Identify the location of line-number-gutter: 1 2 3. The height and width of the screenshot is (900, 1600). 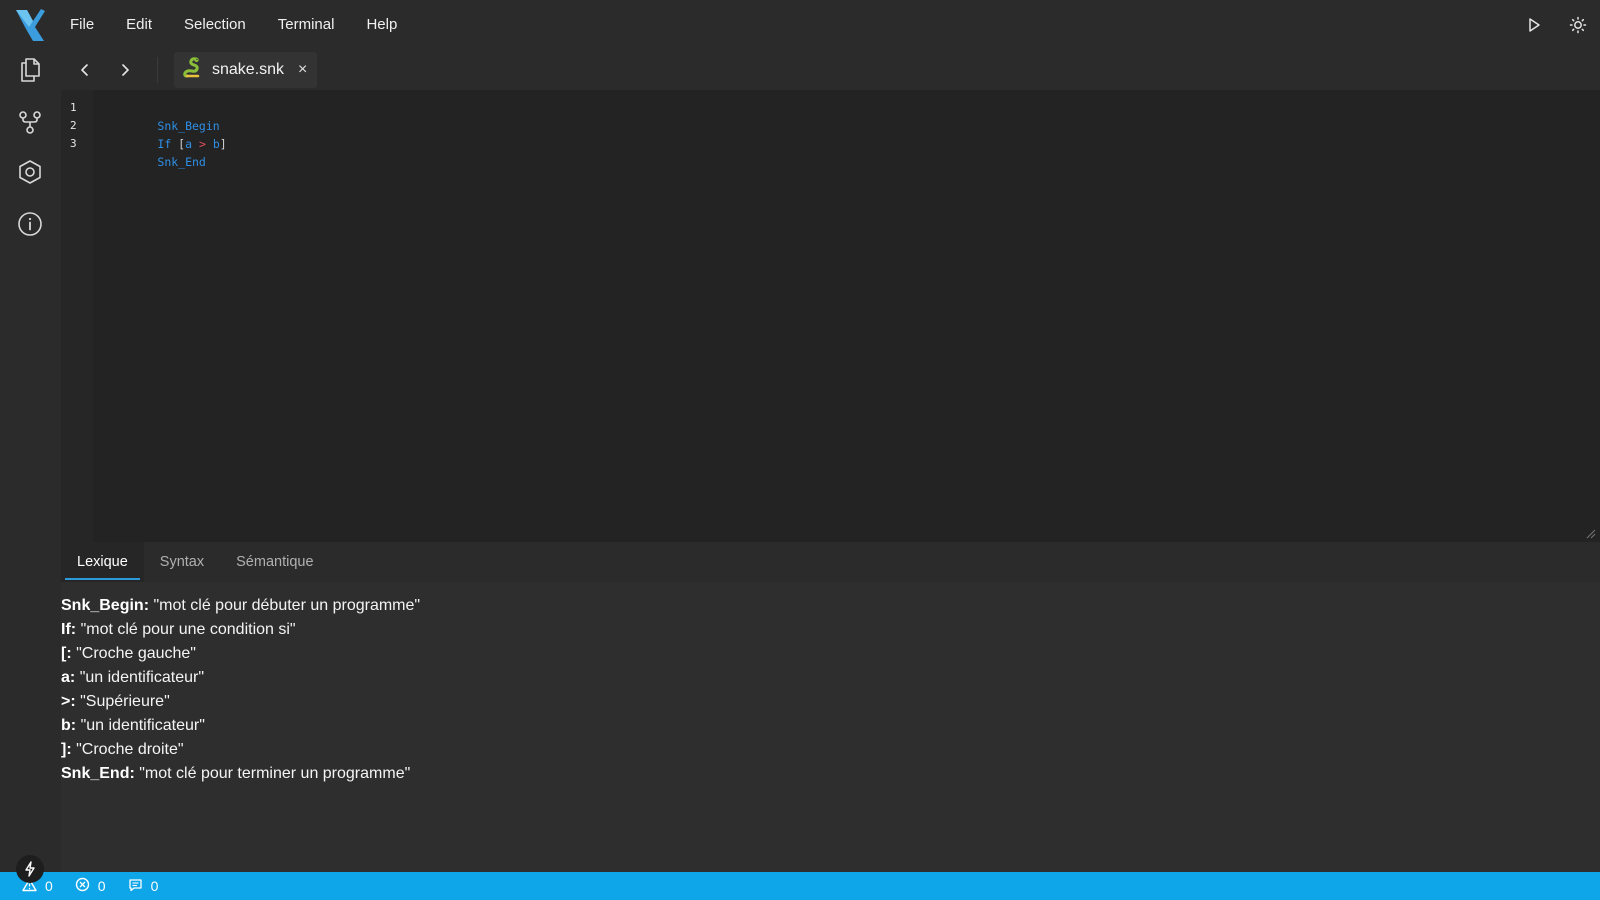
(77, 316).